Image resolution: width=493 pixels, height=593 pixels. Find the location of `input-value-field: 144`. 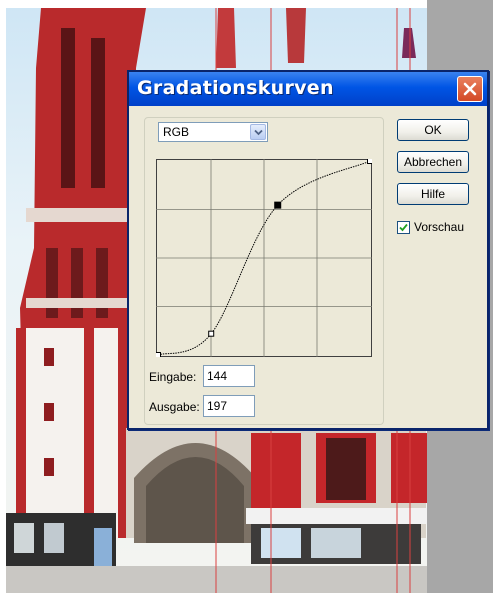

input-value-field: 144 is located at coordinates (229, 376).